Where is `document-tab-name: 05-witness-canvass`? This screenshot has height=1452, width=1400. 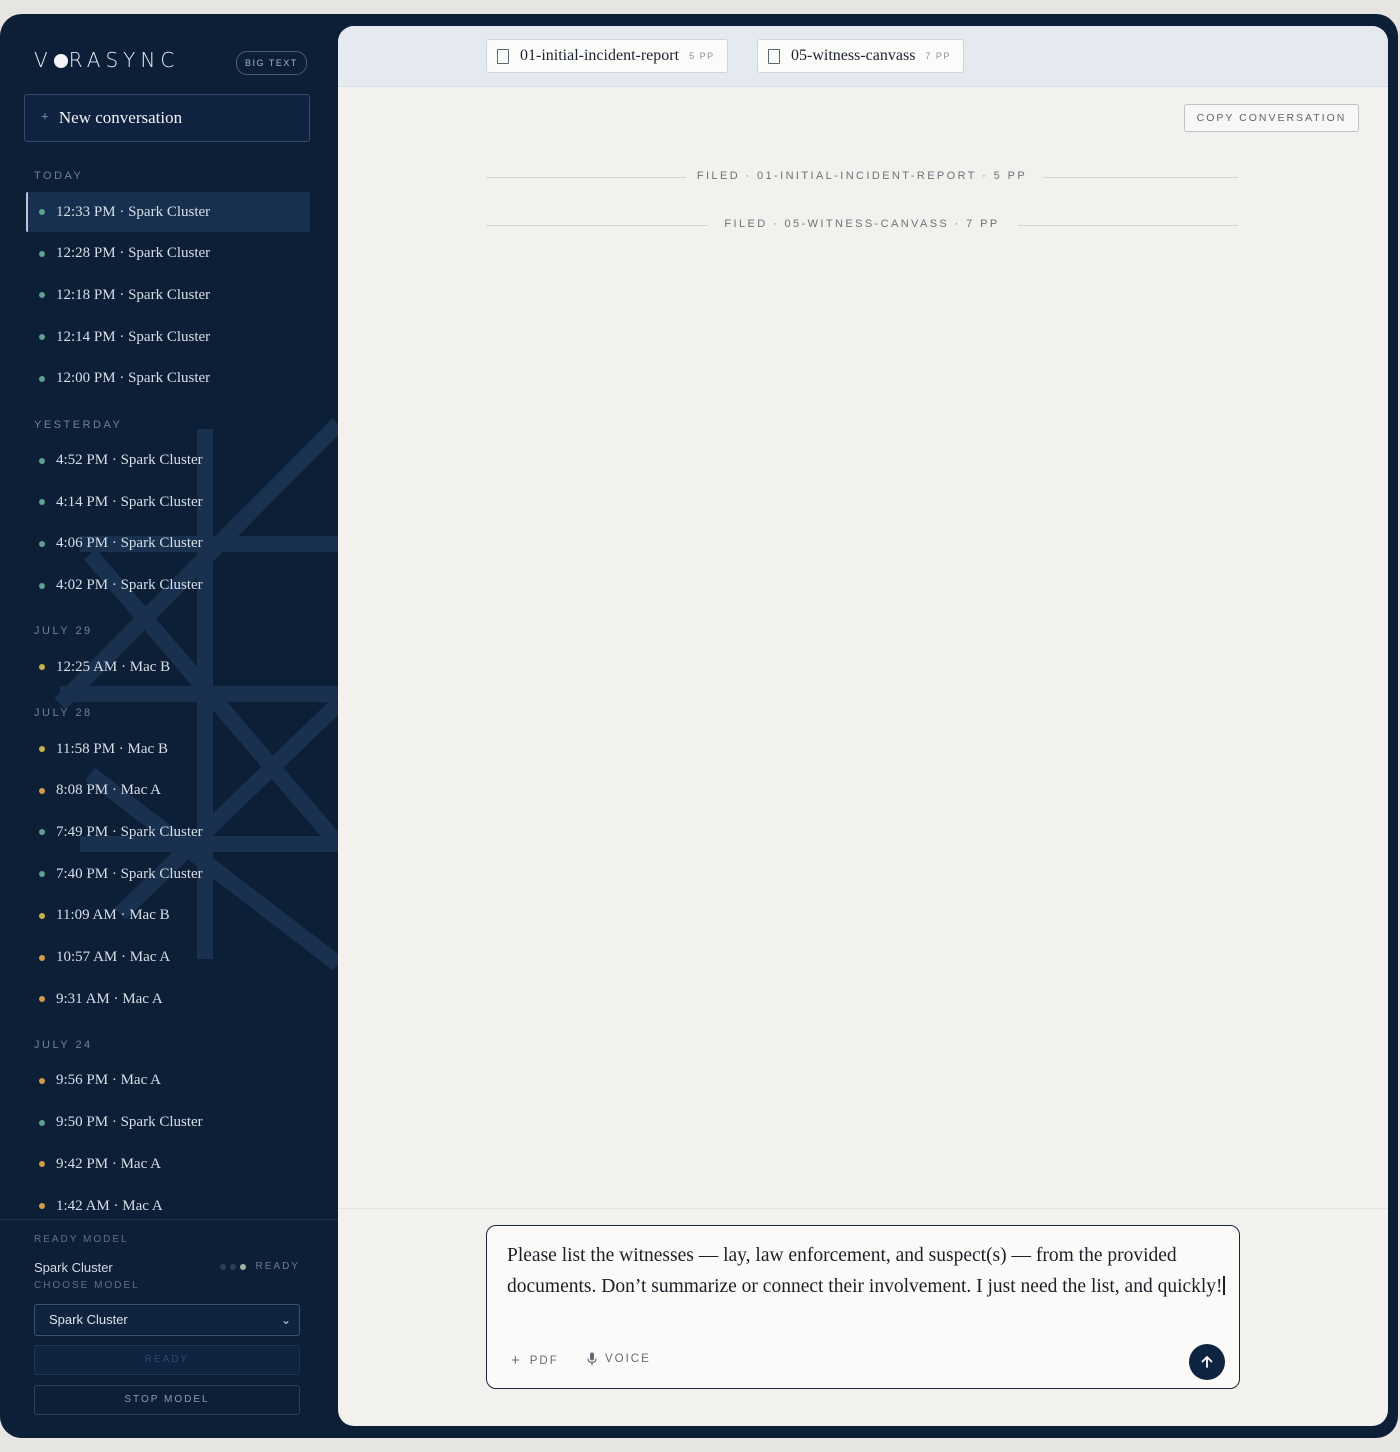
document-tab-name: 05-witness-canvass is located at coordinates (853, 55).